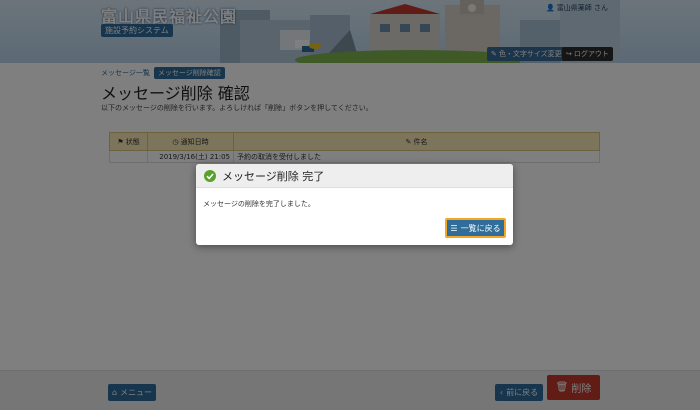 The width and height of the screenshot is (700, 410). I want to click on back-to-list-button-label: 一覧に戻る, so click(480, 228).